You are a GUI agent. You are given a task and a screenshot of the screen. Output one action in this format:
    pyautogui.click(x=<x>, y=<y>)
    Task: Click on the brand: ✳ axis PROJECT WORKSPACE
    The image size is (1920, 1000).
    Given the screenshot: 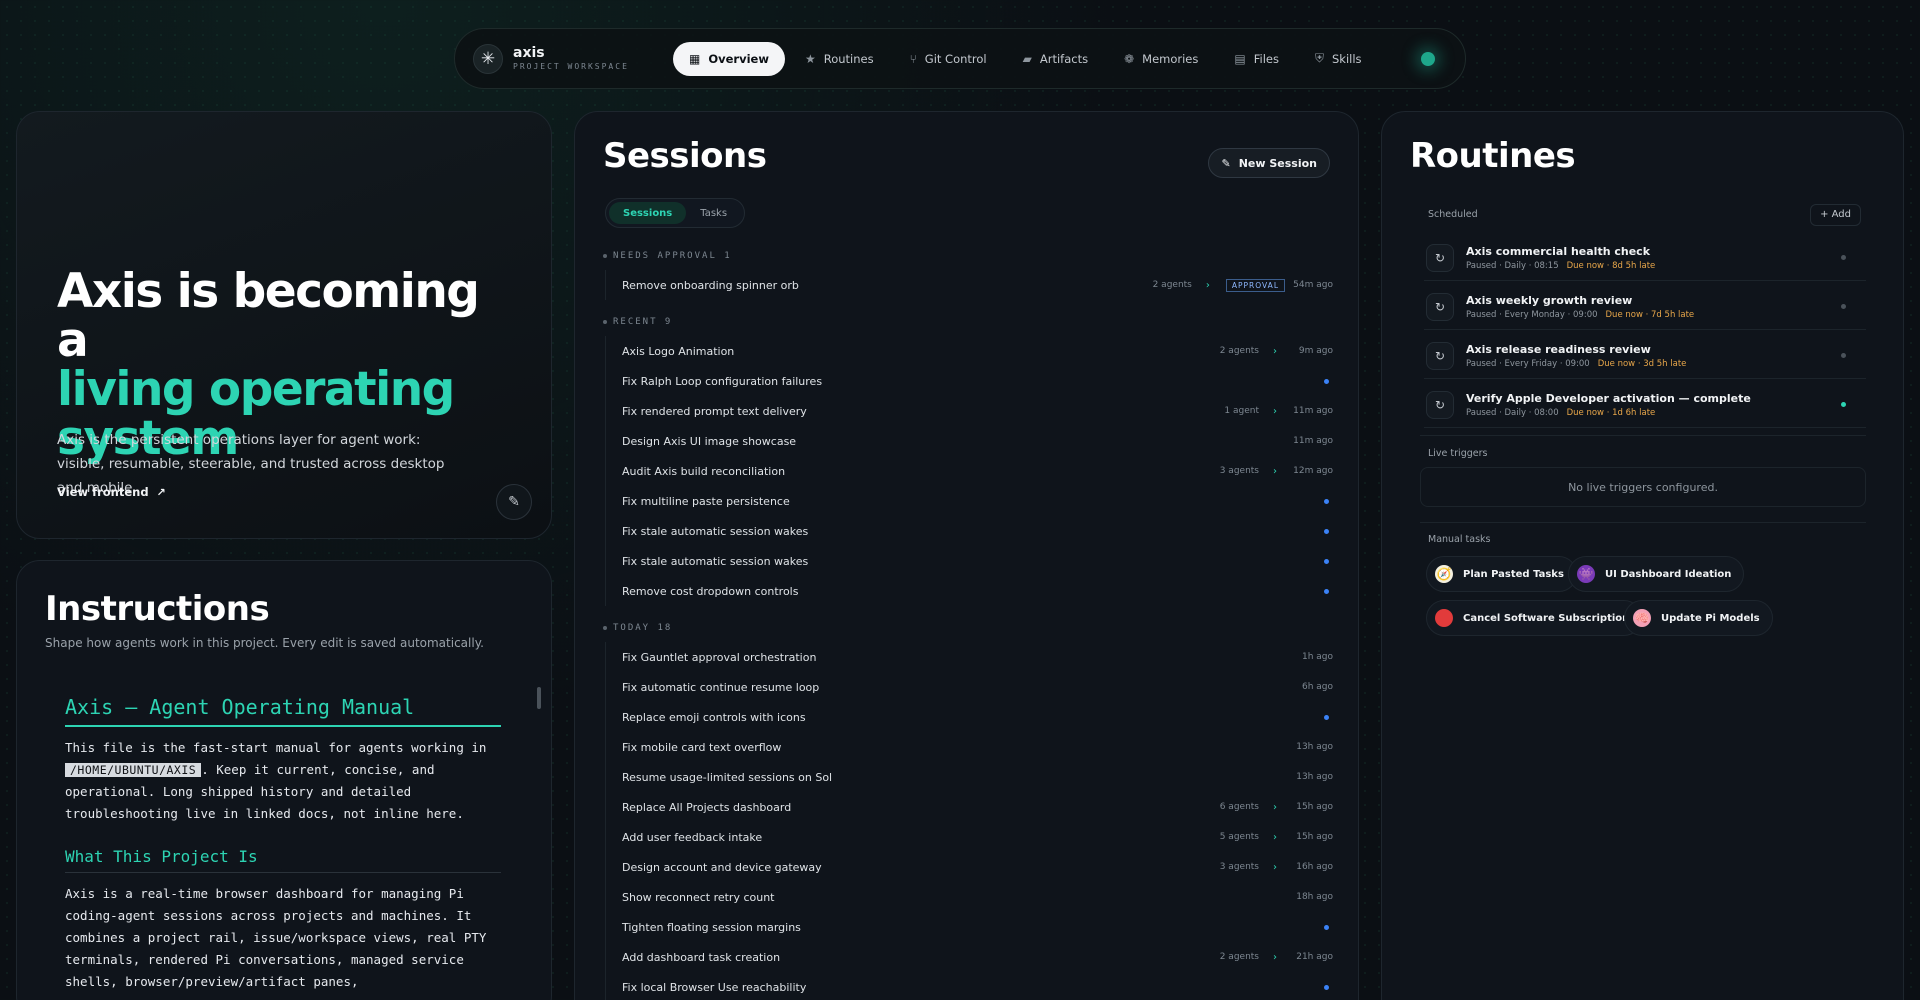 What is the action you would take?
    pyautogui.click(x=573, y=58)
    